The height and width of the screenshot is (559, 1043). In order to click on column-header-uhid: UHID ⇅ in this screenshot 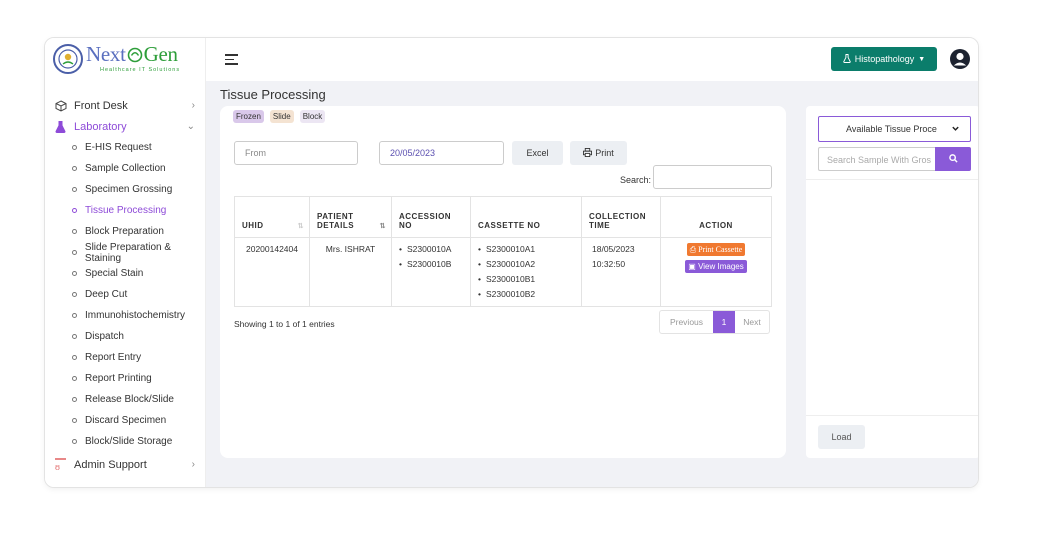, I will do `click(272, 217)`.